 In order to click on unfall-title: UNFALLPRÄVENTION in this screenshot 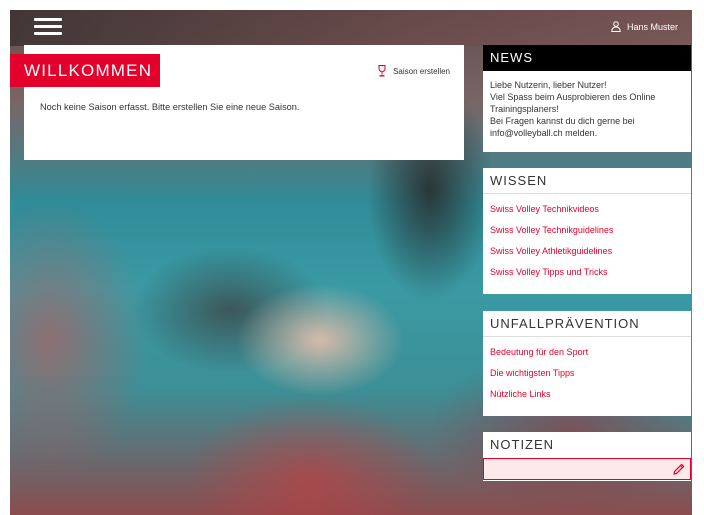, I will do `click(587, 324)`.